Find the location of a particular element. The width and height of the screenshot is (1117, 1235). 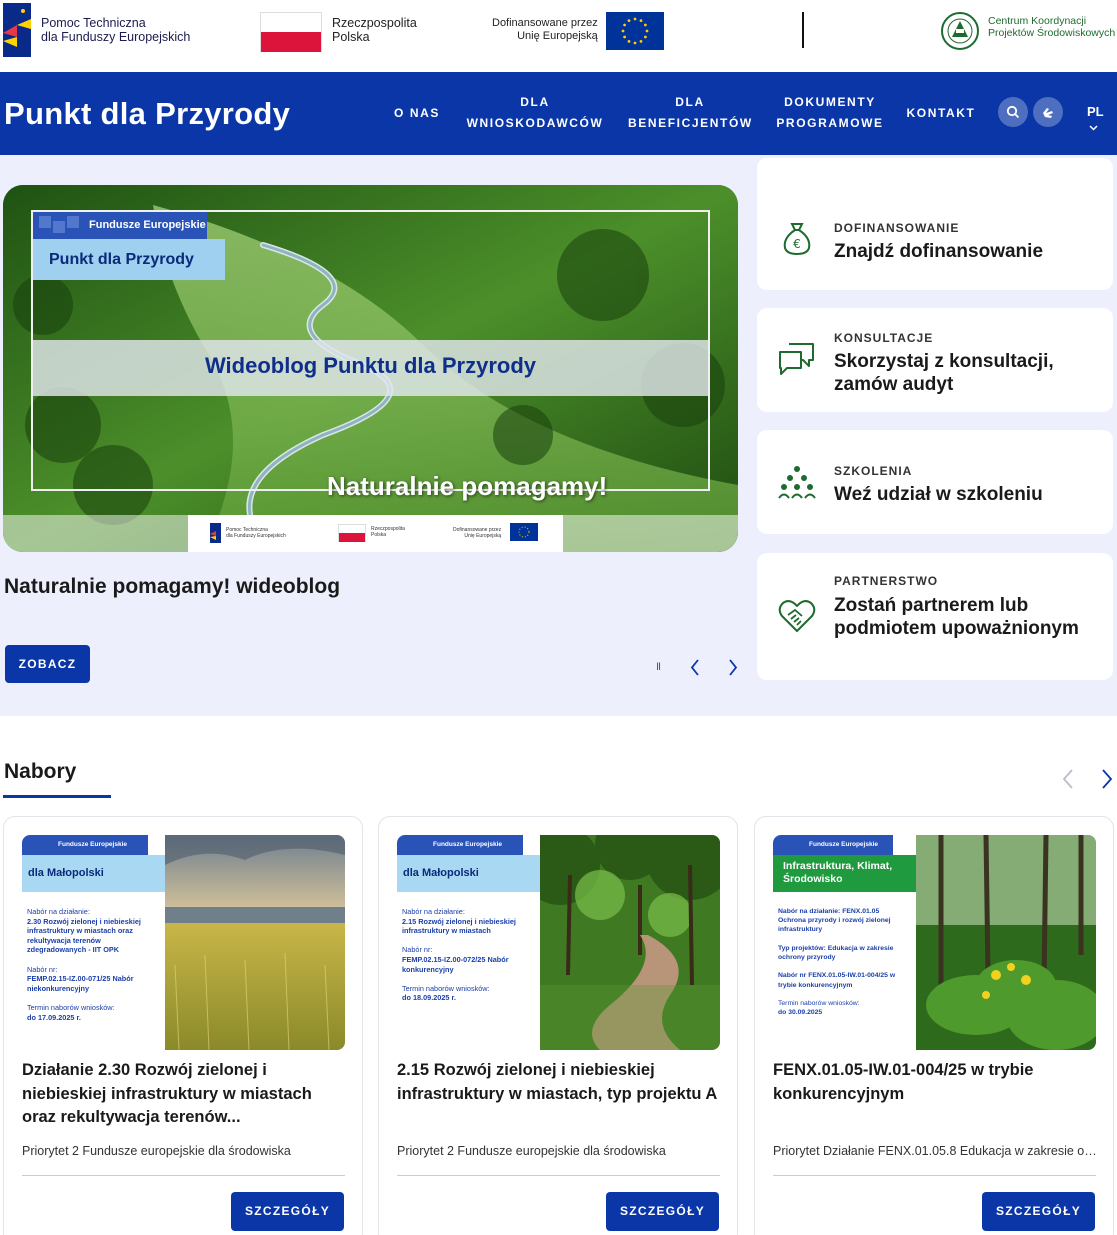

ckps-logo-line2: Projektów Środowiskowych is located at coordinates (1052, 33).